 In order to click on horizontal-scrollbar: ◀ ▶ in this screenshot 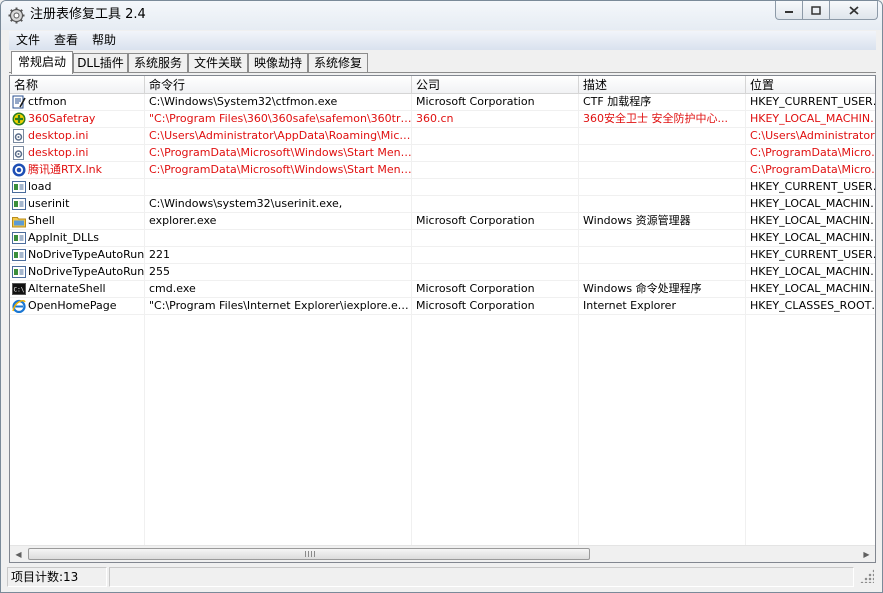, I will do `click(442, 553)`.